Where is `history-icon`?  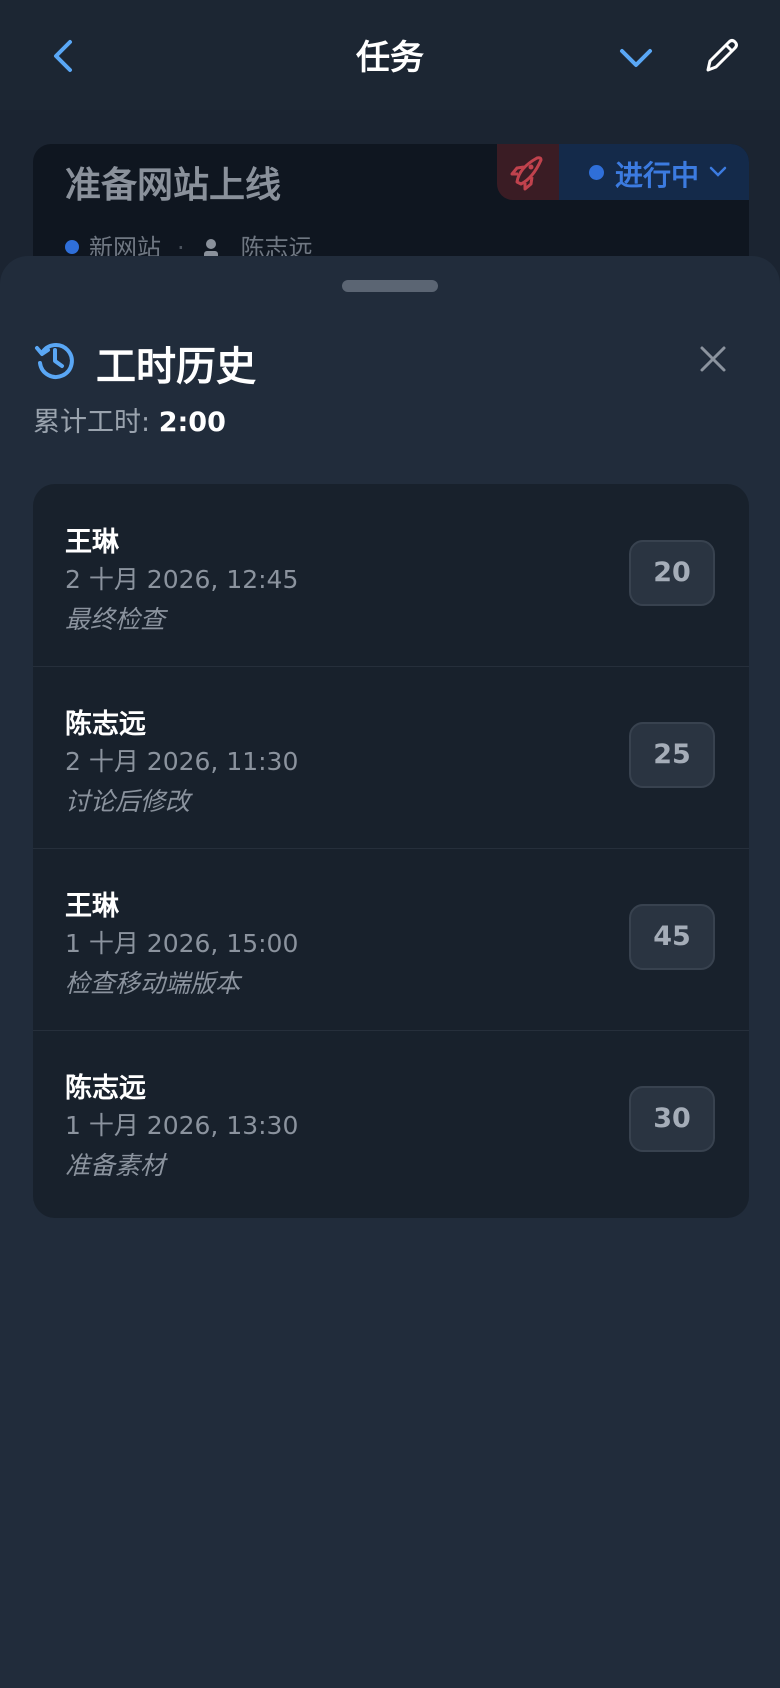 history-icon is located at coordinates (54, 360).